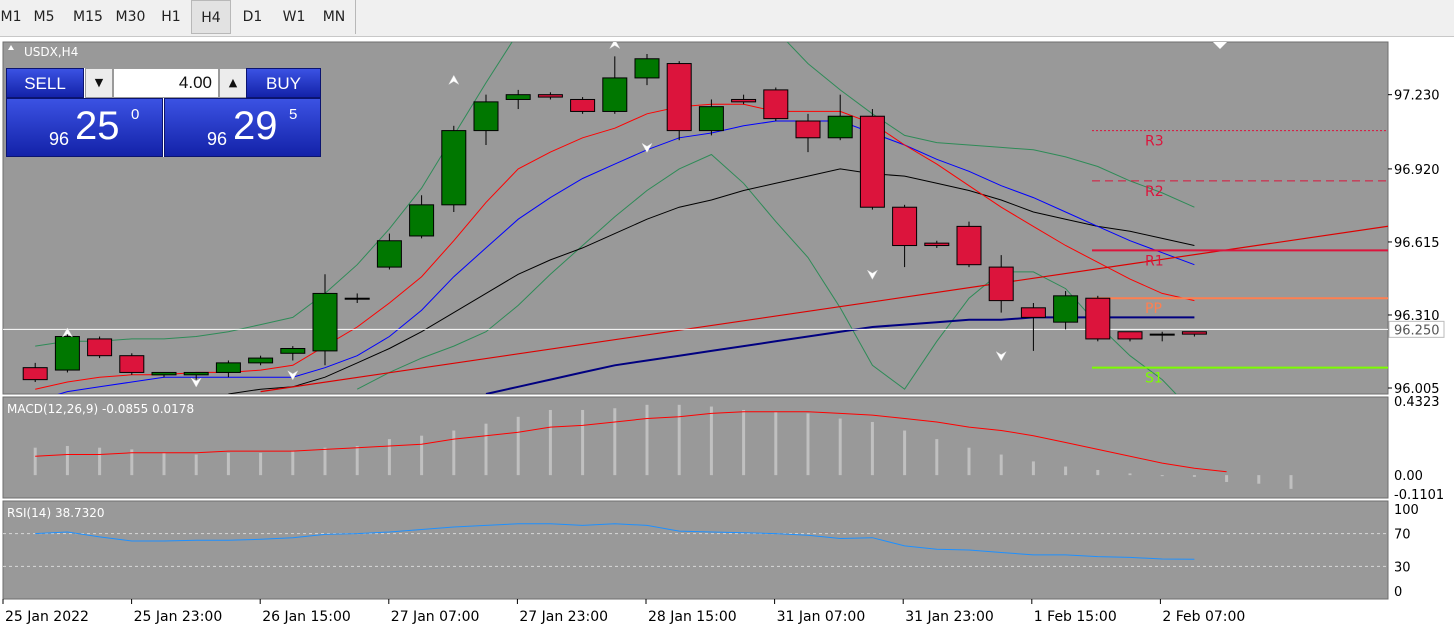 The height and width of the screenshot is (636, 1454). I want to click on symbol-label: USDX,H4, so click(51, 52).